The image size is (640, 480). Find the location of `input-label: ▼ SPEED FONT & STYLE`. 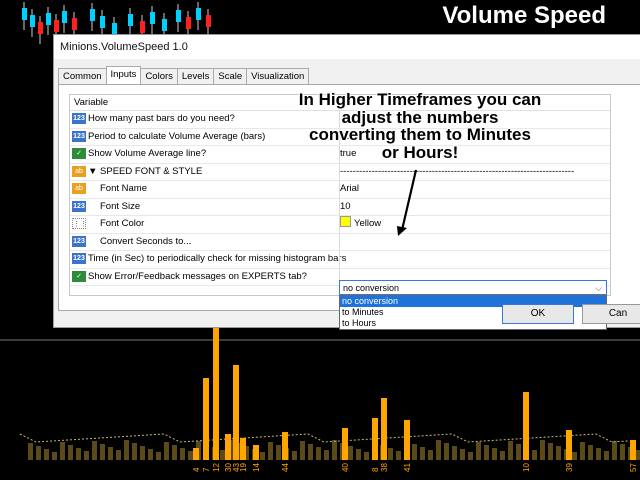

input-label: ▼ SPEED FONT & STYLE is located at coordinates (145, 171).